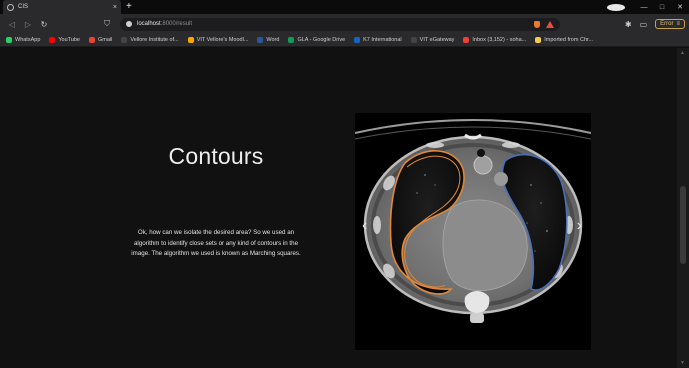 The height and width of the screenshot is (368, 689). Describe the element at coordinates (579, 226) in the screenshot. I see `carousel-next-button: ›` at that location.